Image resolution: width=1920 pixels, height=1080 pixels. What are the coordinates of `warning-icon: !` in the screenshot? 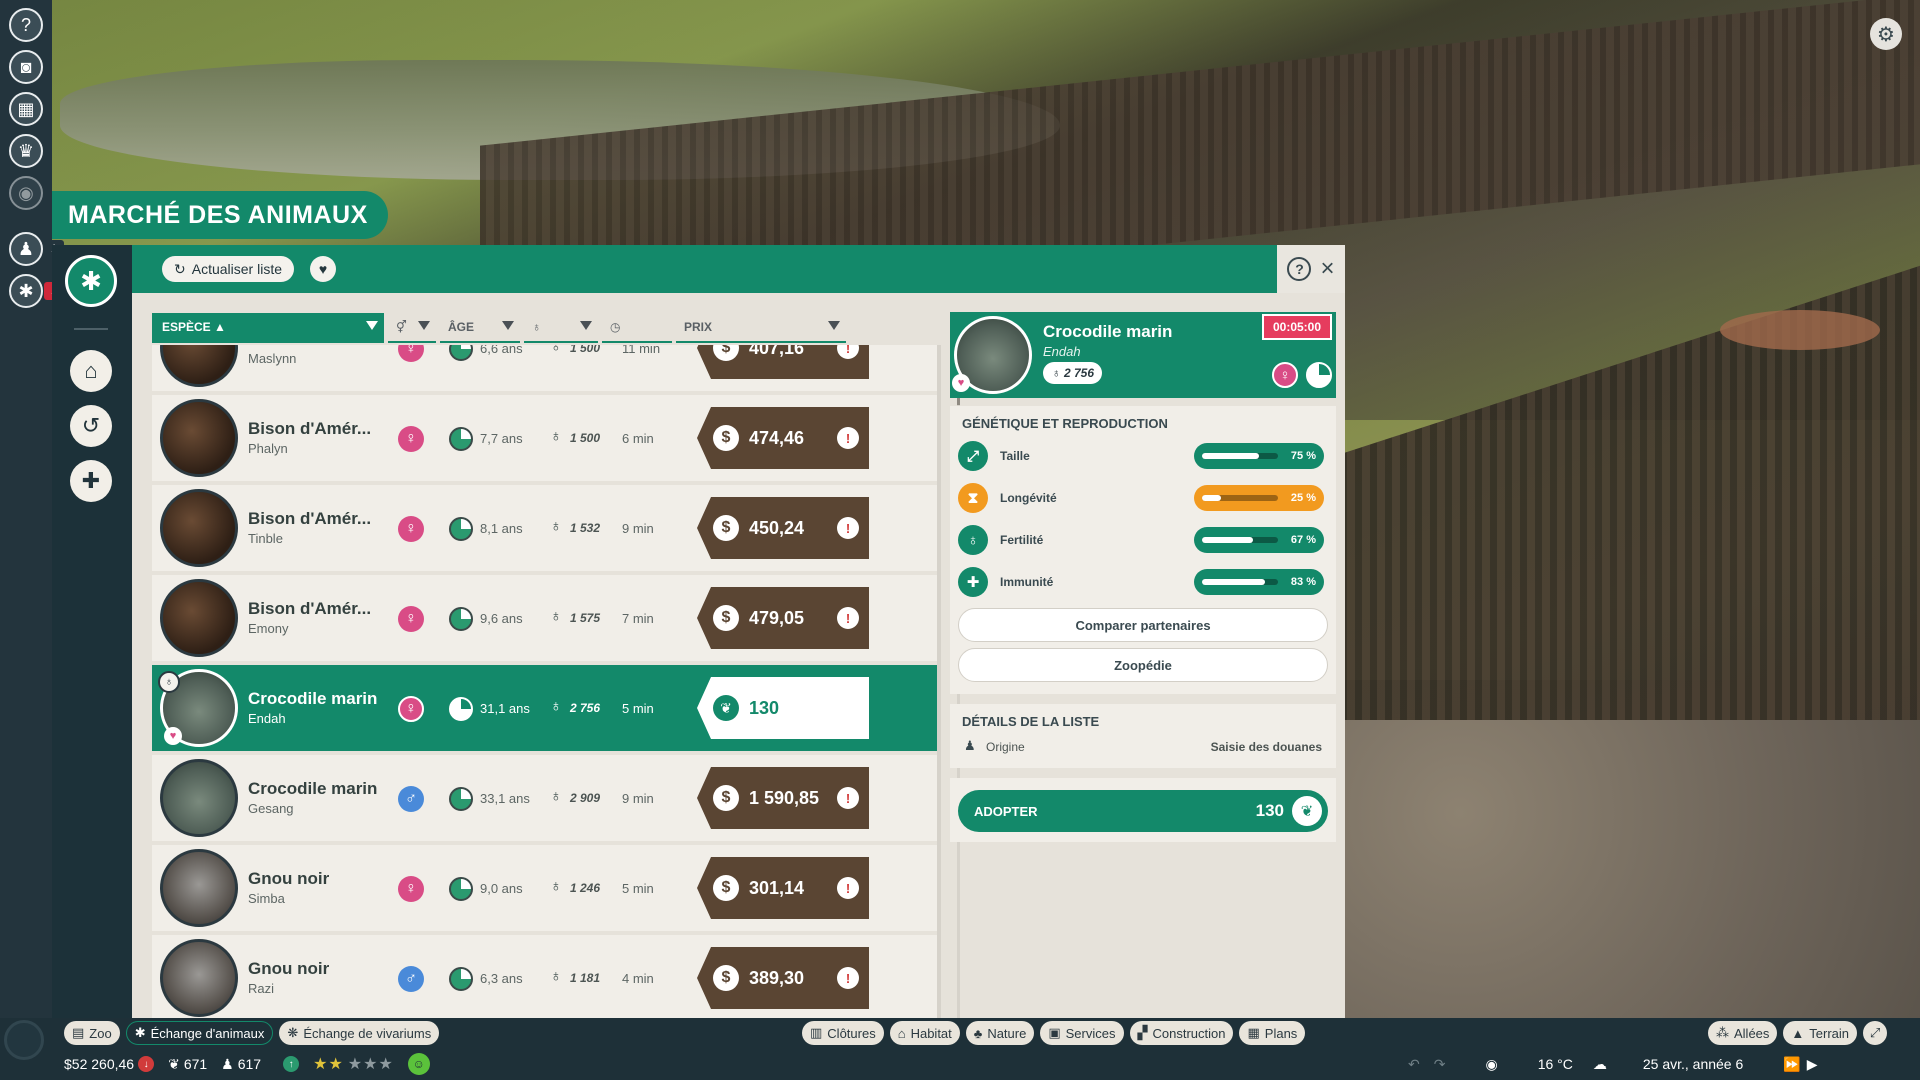 It's located at (848, 798).